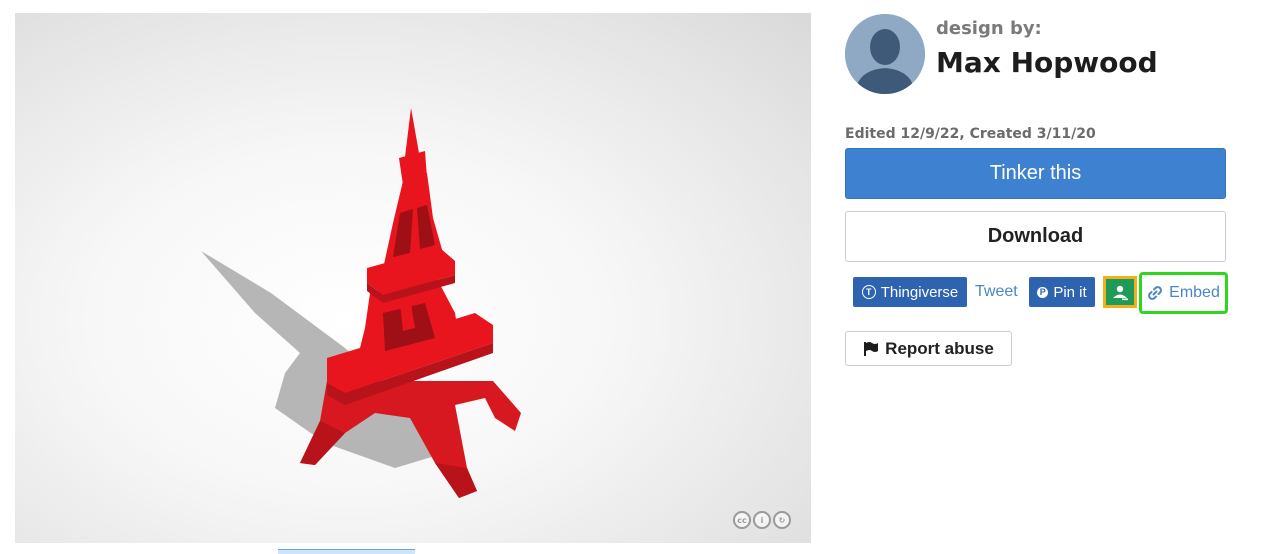 This screenshot has width=1280, height=554. I want to click on embed-label: Embed, so click(1194, 292).